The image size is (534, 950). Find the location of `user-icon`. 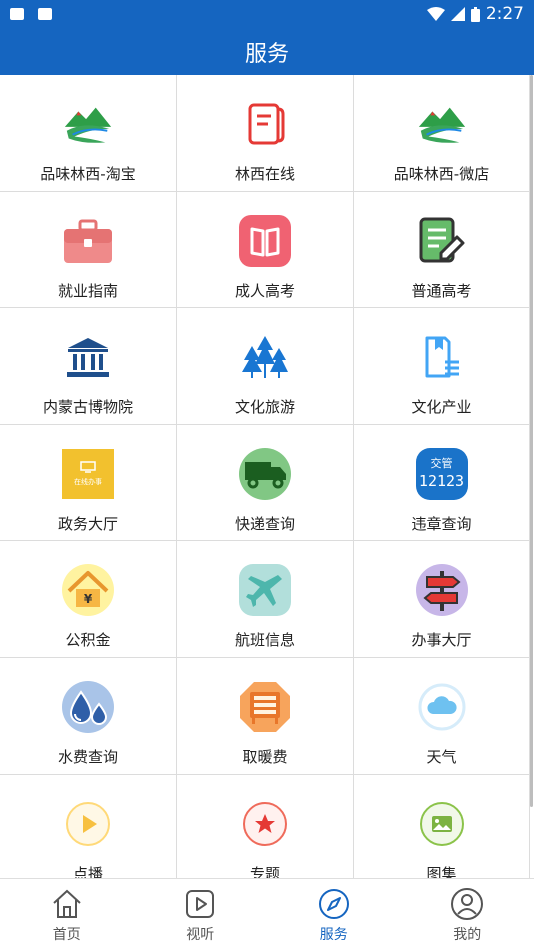

user-icon is located at coordinates (467, 904).